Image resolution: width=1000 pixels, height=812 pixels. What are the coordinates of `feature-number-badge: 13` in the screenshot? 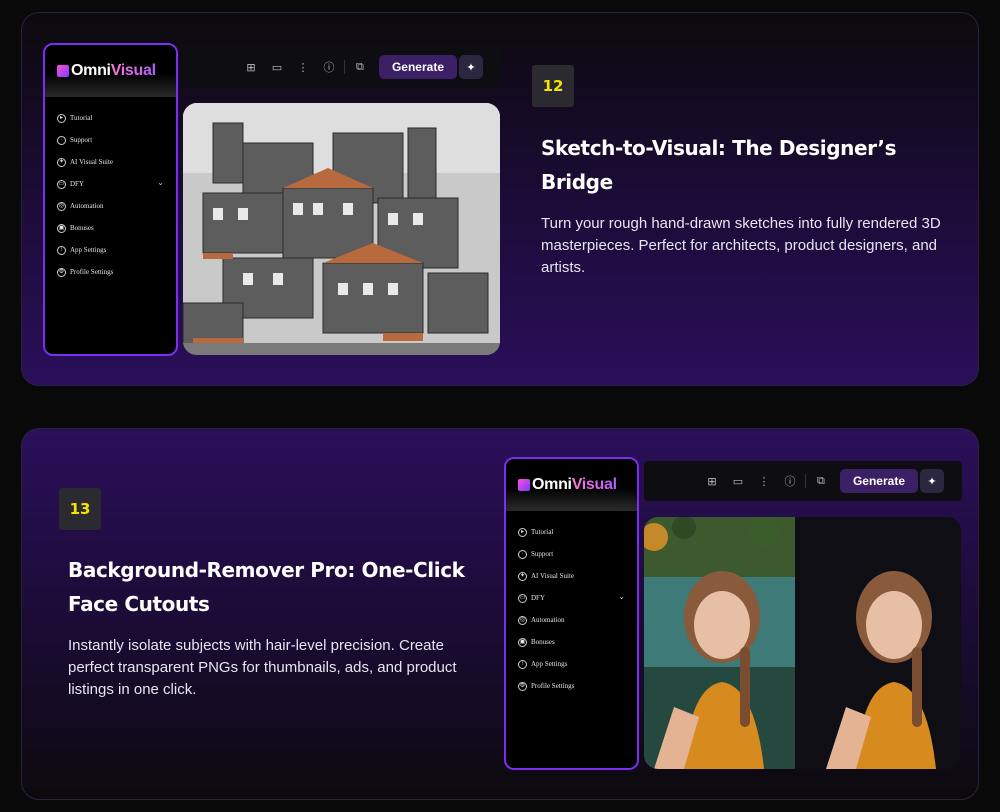 It's located at (80, 509).